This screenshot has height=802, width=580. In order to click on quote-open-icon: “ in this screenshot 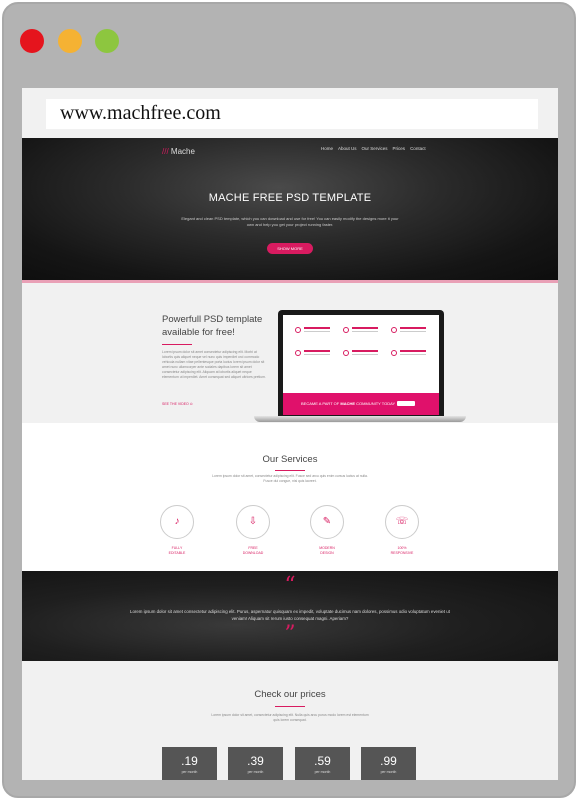, I will do `click(290, 585)`.